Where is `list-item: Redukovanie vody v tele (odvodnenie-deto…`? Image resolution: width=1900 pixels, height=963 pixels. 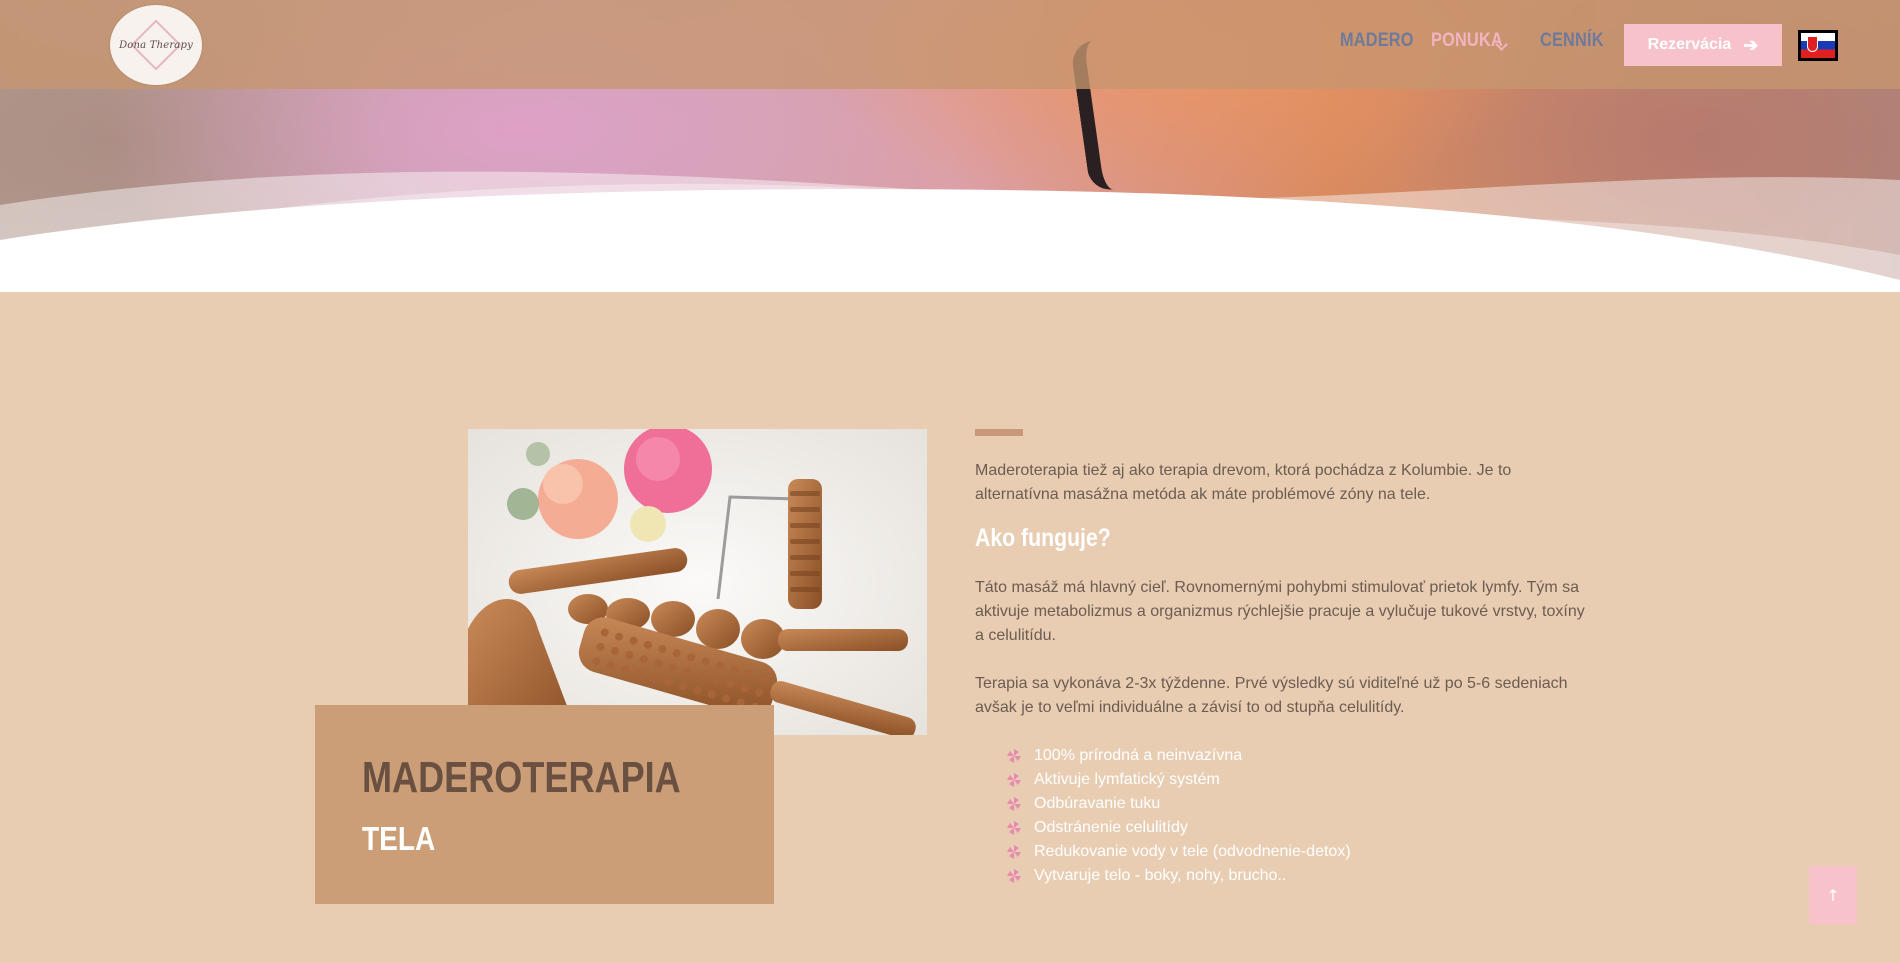 list-item: Redukovanie vody v tele (odvodnenie-deto… is located at coordinates (1178, 852).